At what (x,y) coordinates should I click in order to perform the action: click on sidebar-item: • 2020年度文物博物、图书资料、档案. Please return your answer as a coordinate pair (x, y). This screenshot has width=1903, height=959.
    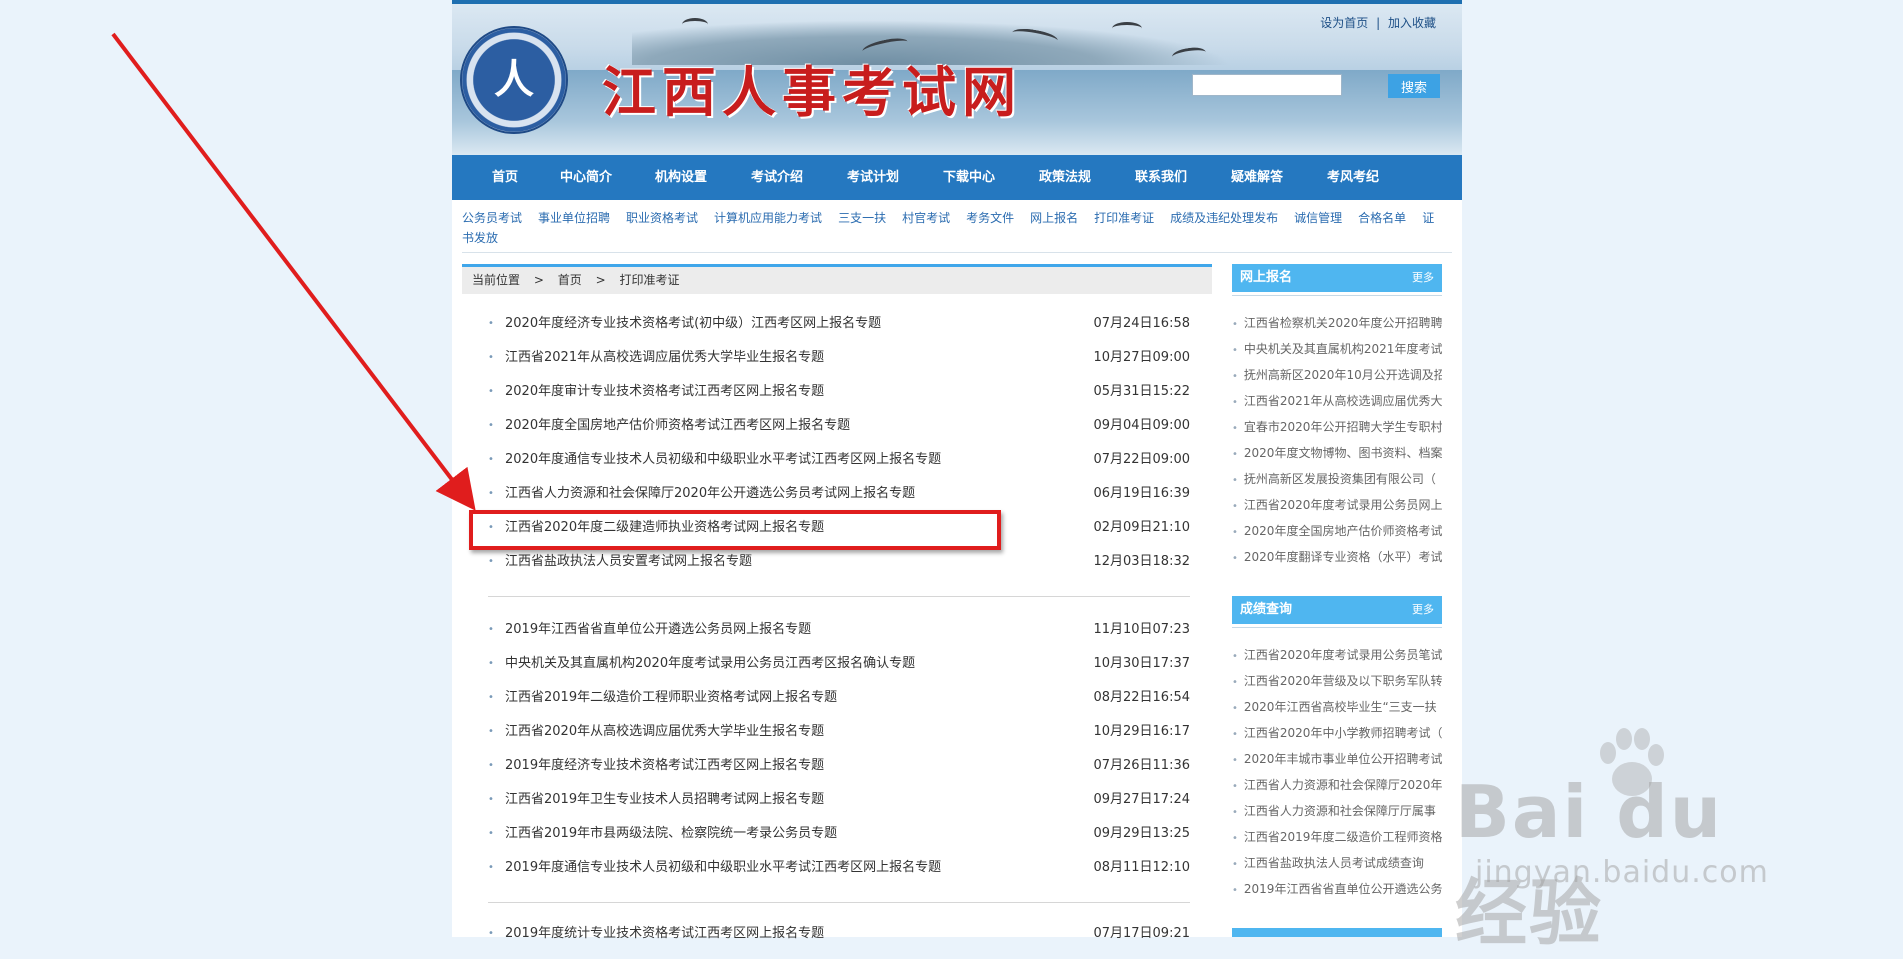
    Looking at the image, I should click on (1337, 453).